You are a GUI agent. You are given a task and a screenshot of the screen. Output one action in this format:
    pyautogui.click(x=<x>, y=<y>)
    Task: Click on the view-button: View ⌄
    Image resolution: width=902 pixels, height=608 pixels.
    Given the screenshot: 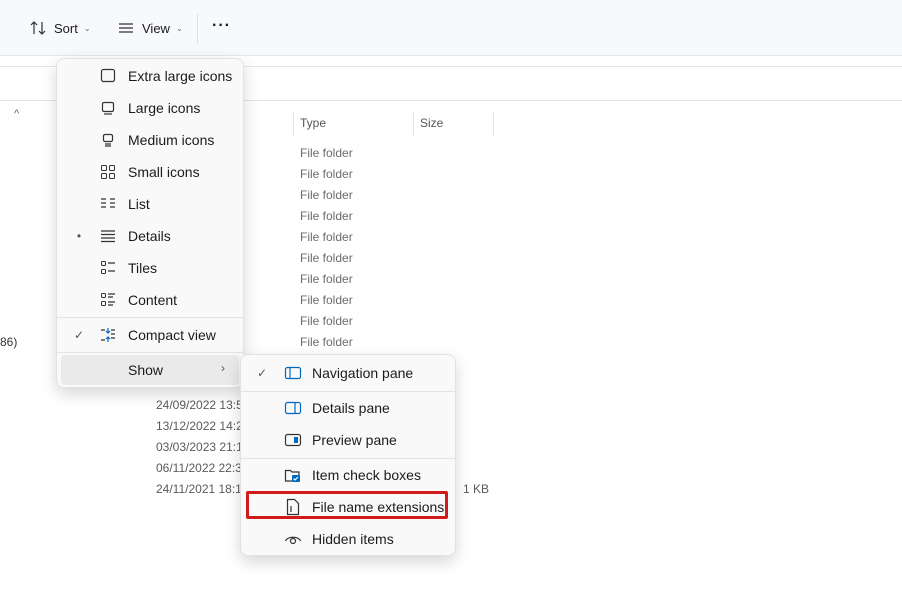 What is the action you would take?
    pyautogui.click(x=149, y=28)
    